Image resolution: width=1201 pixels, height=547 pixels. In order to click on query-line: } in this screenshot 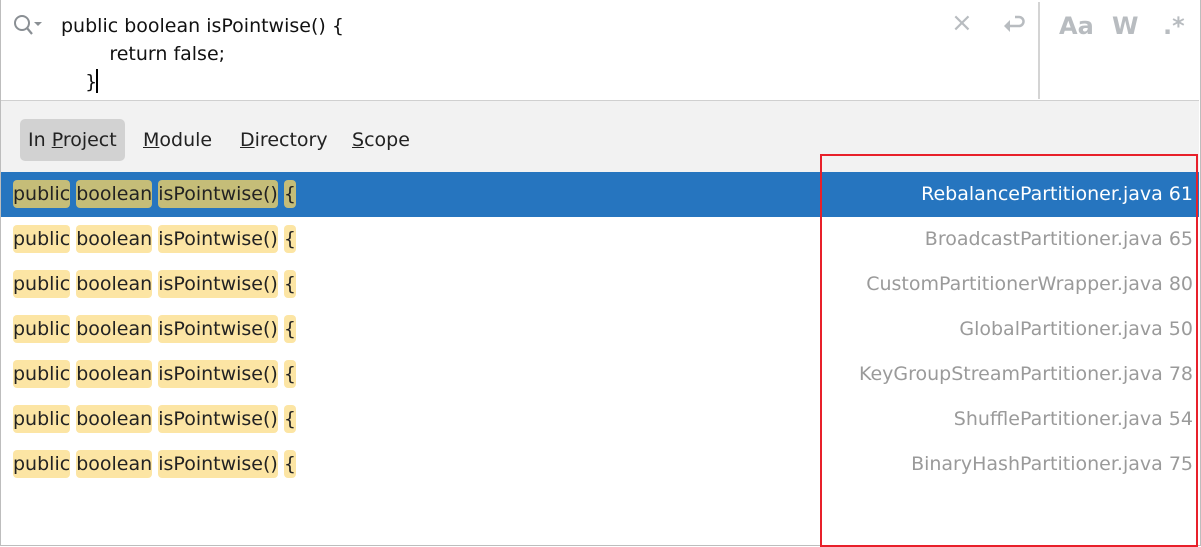, I will do `click(79, 82)`.